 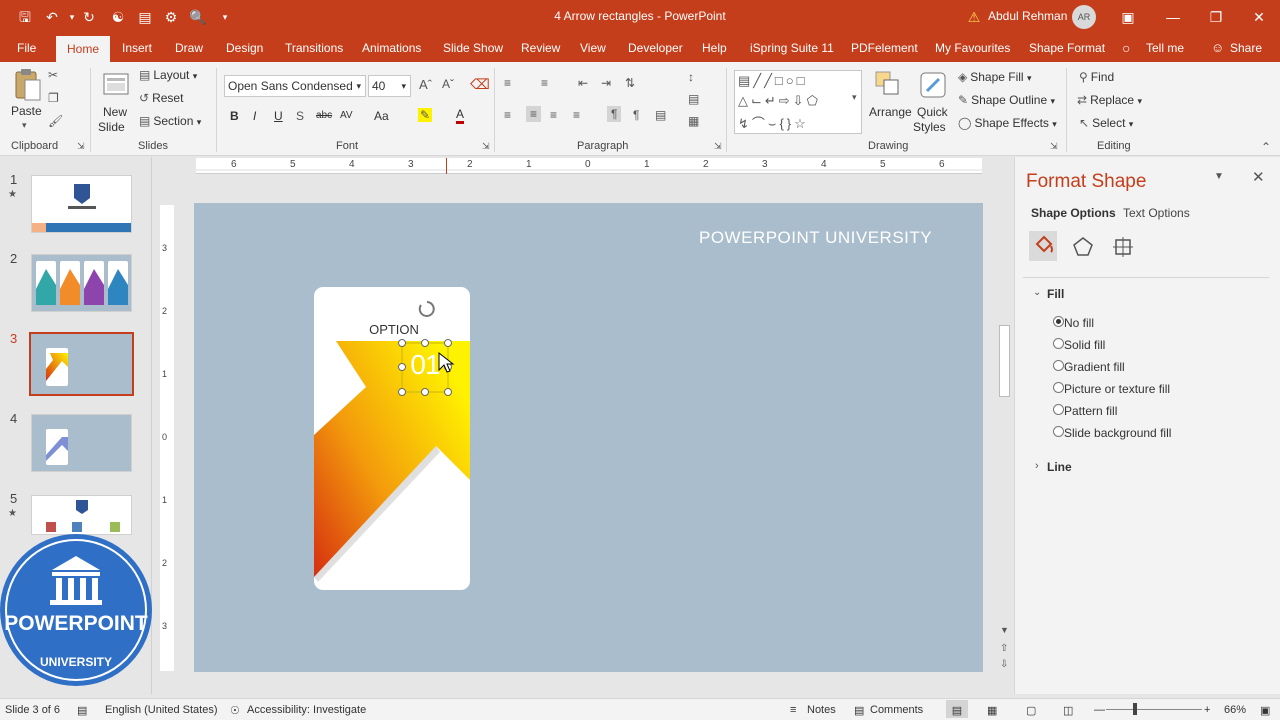 I want to click on align-center-icon: ≡, so click(x=534, y=114).